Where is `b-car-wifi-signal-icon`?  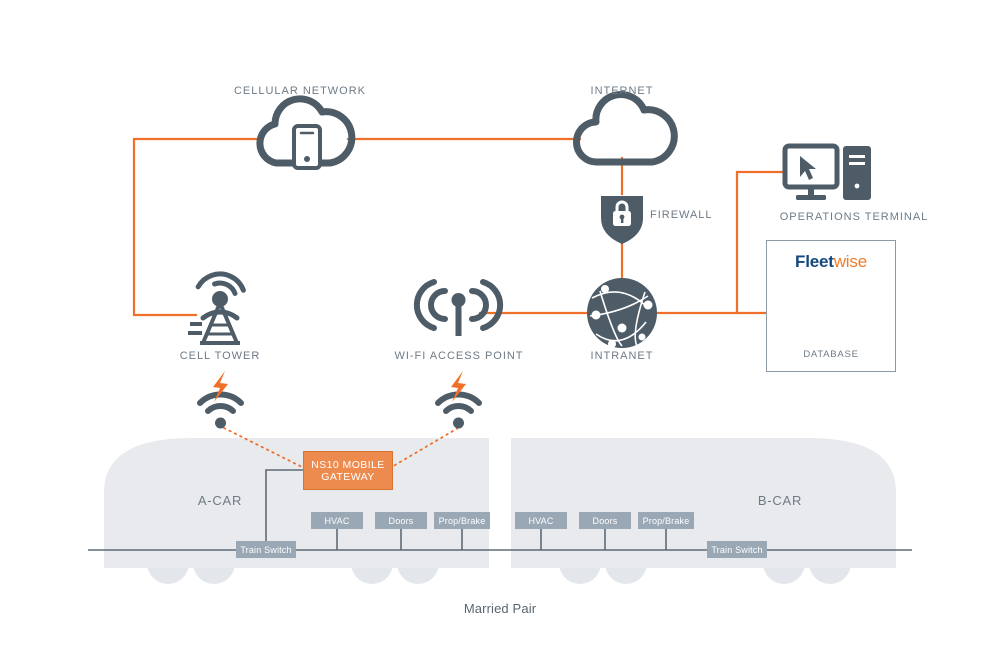 b-car-wifi-signal-icon is located at coordinates (458, 410).